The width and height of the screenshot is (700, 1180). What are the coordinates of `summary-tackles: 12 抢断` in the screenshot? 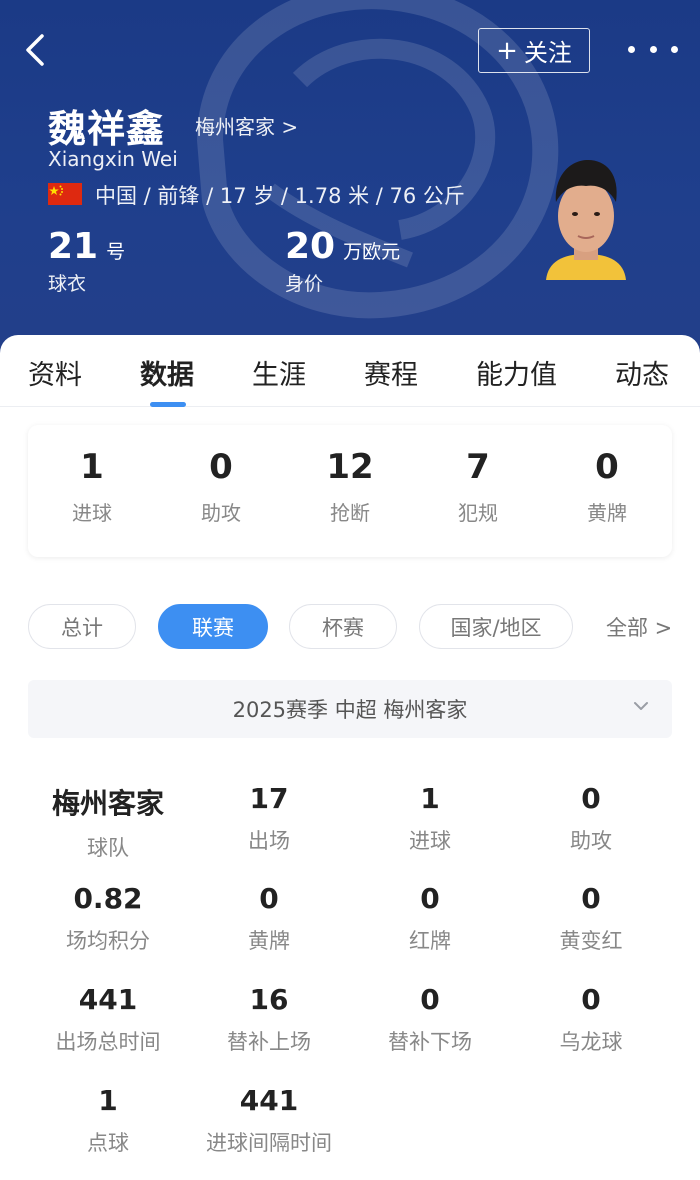 It's located at (350, 486).